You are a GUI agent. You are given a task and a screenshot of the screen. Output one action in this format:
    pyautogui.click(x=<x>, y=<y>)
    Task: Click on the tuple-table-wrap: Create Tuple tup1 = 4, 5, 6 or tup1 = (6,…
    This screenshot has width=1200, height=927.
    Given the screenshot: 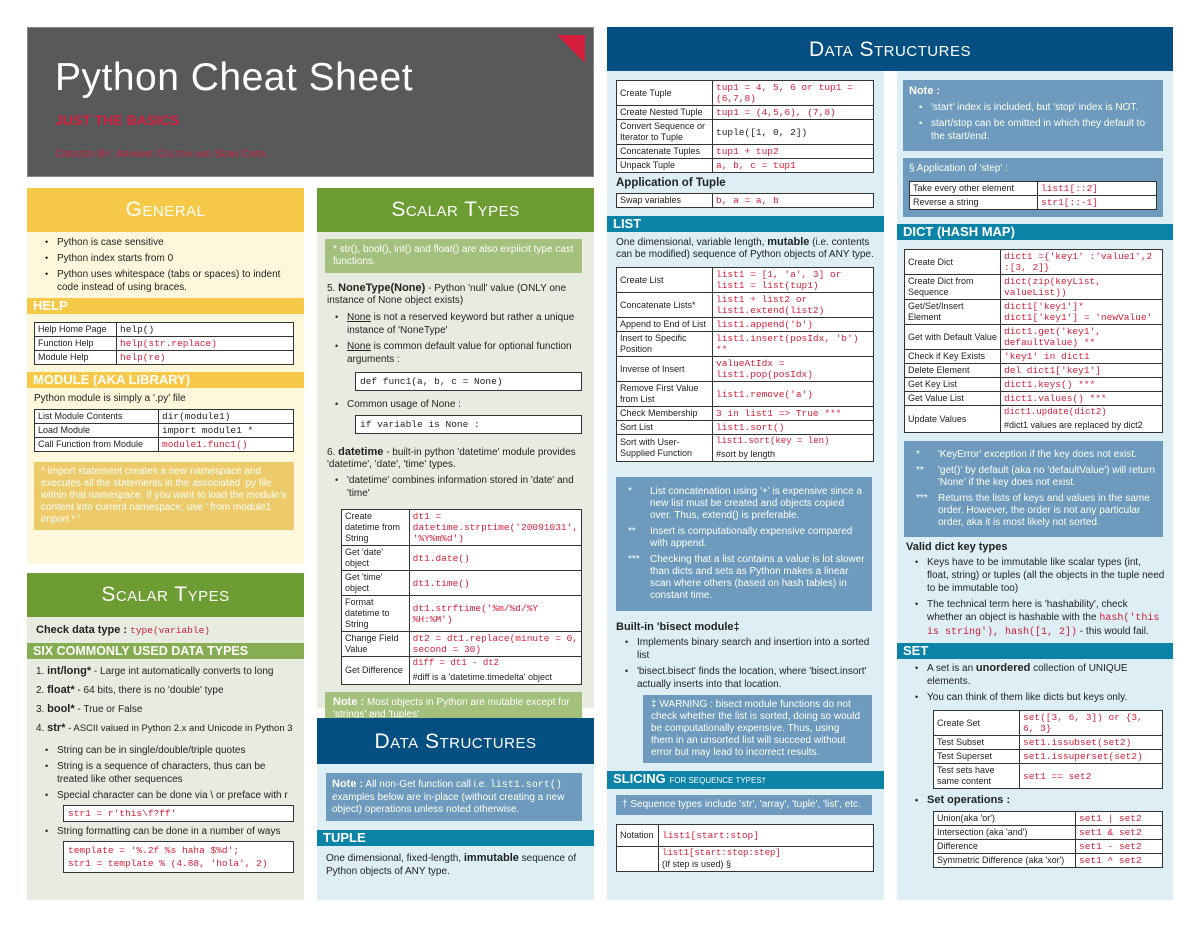 What is the action you would take?
    pyautogui.click(x=745, y=122)
    